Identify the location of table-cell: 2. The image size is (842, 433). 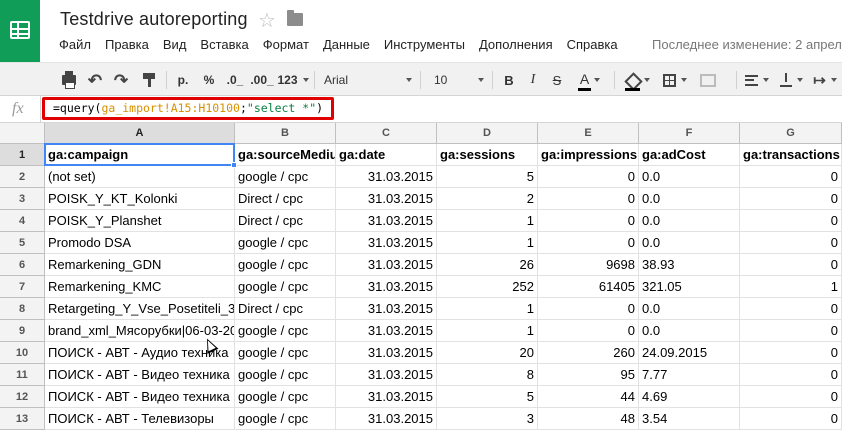
(487, 199).